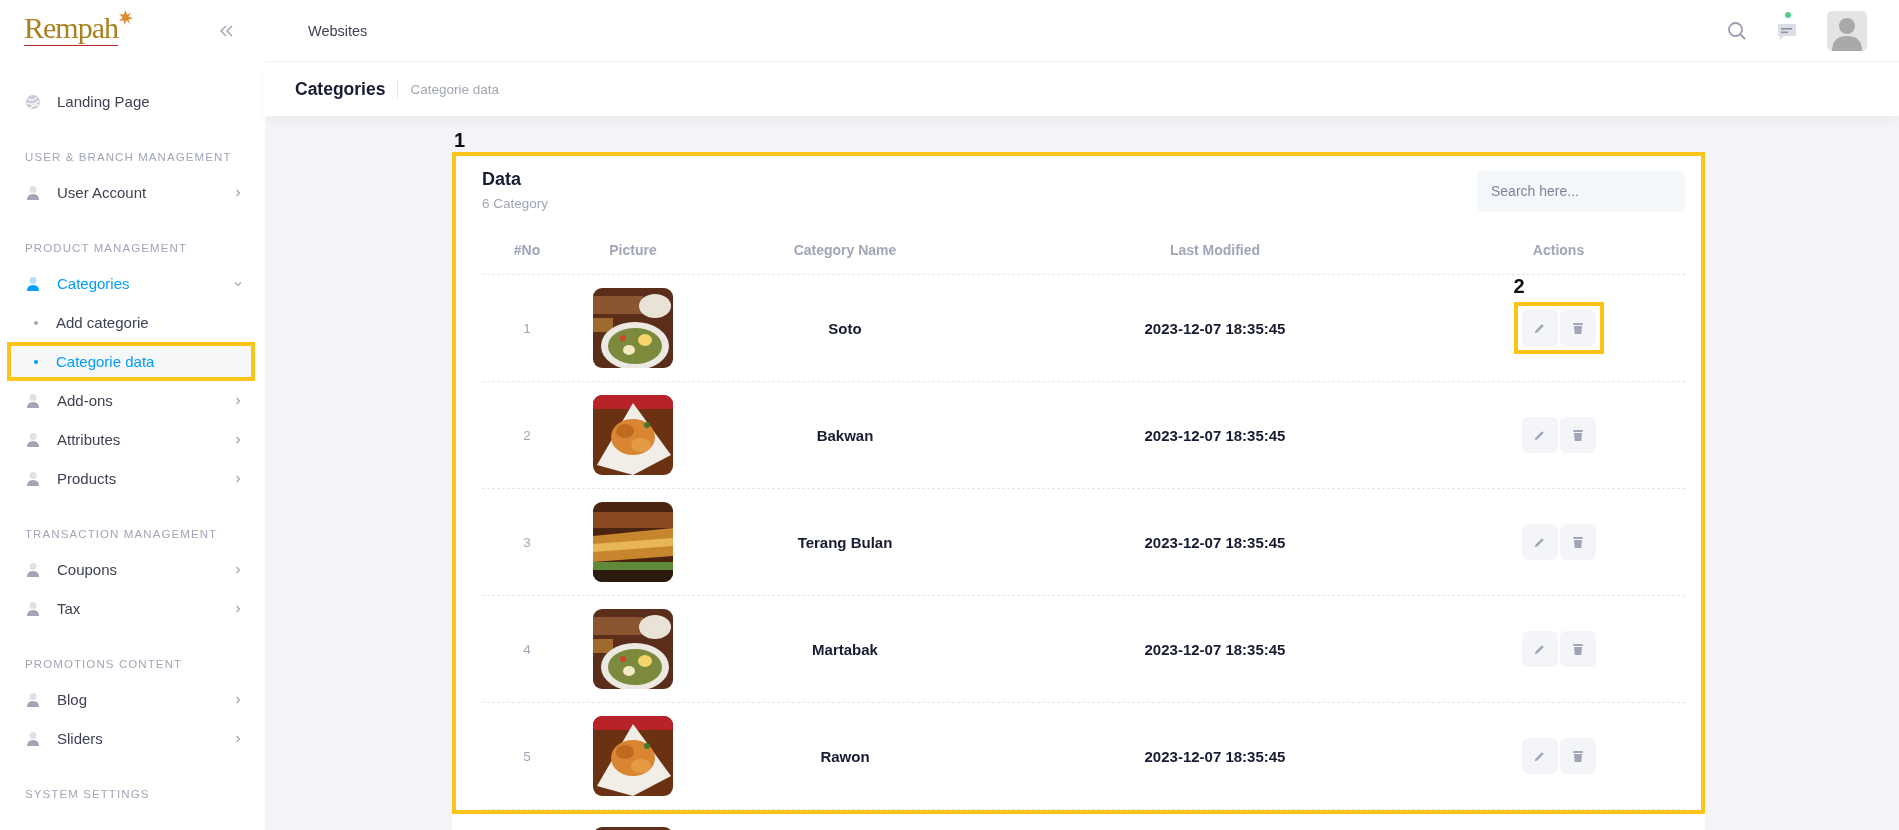  I want to click on sidebar-item: Tax, so click(132, 608).